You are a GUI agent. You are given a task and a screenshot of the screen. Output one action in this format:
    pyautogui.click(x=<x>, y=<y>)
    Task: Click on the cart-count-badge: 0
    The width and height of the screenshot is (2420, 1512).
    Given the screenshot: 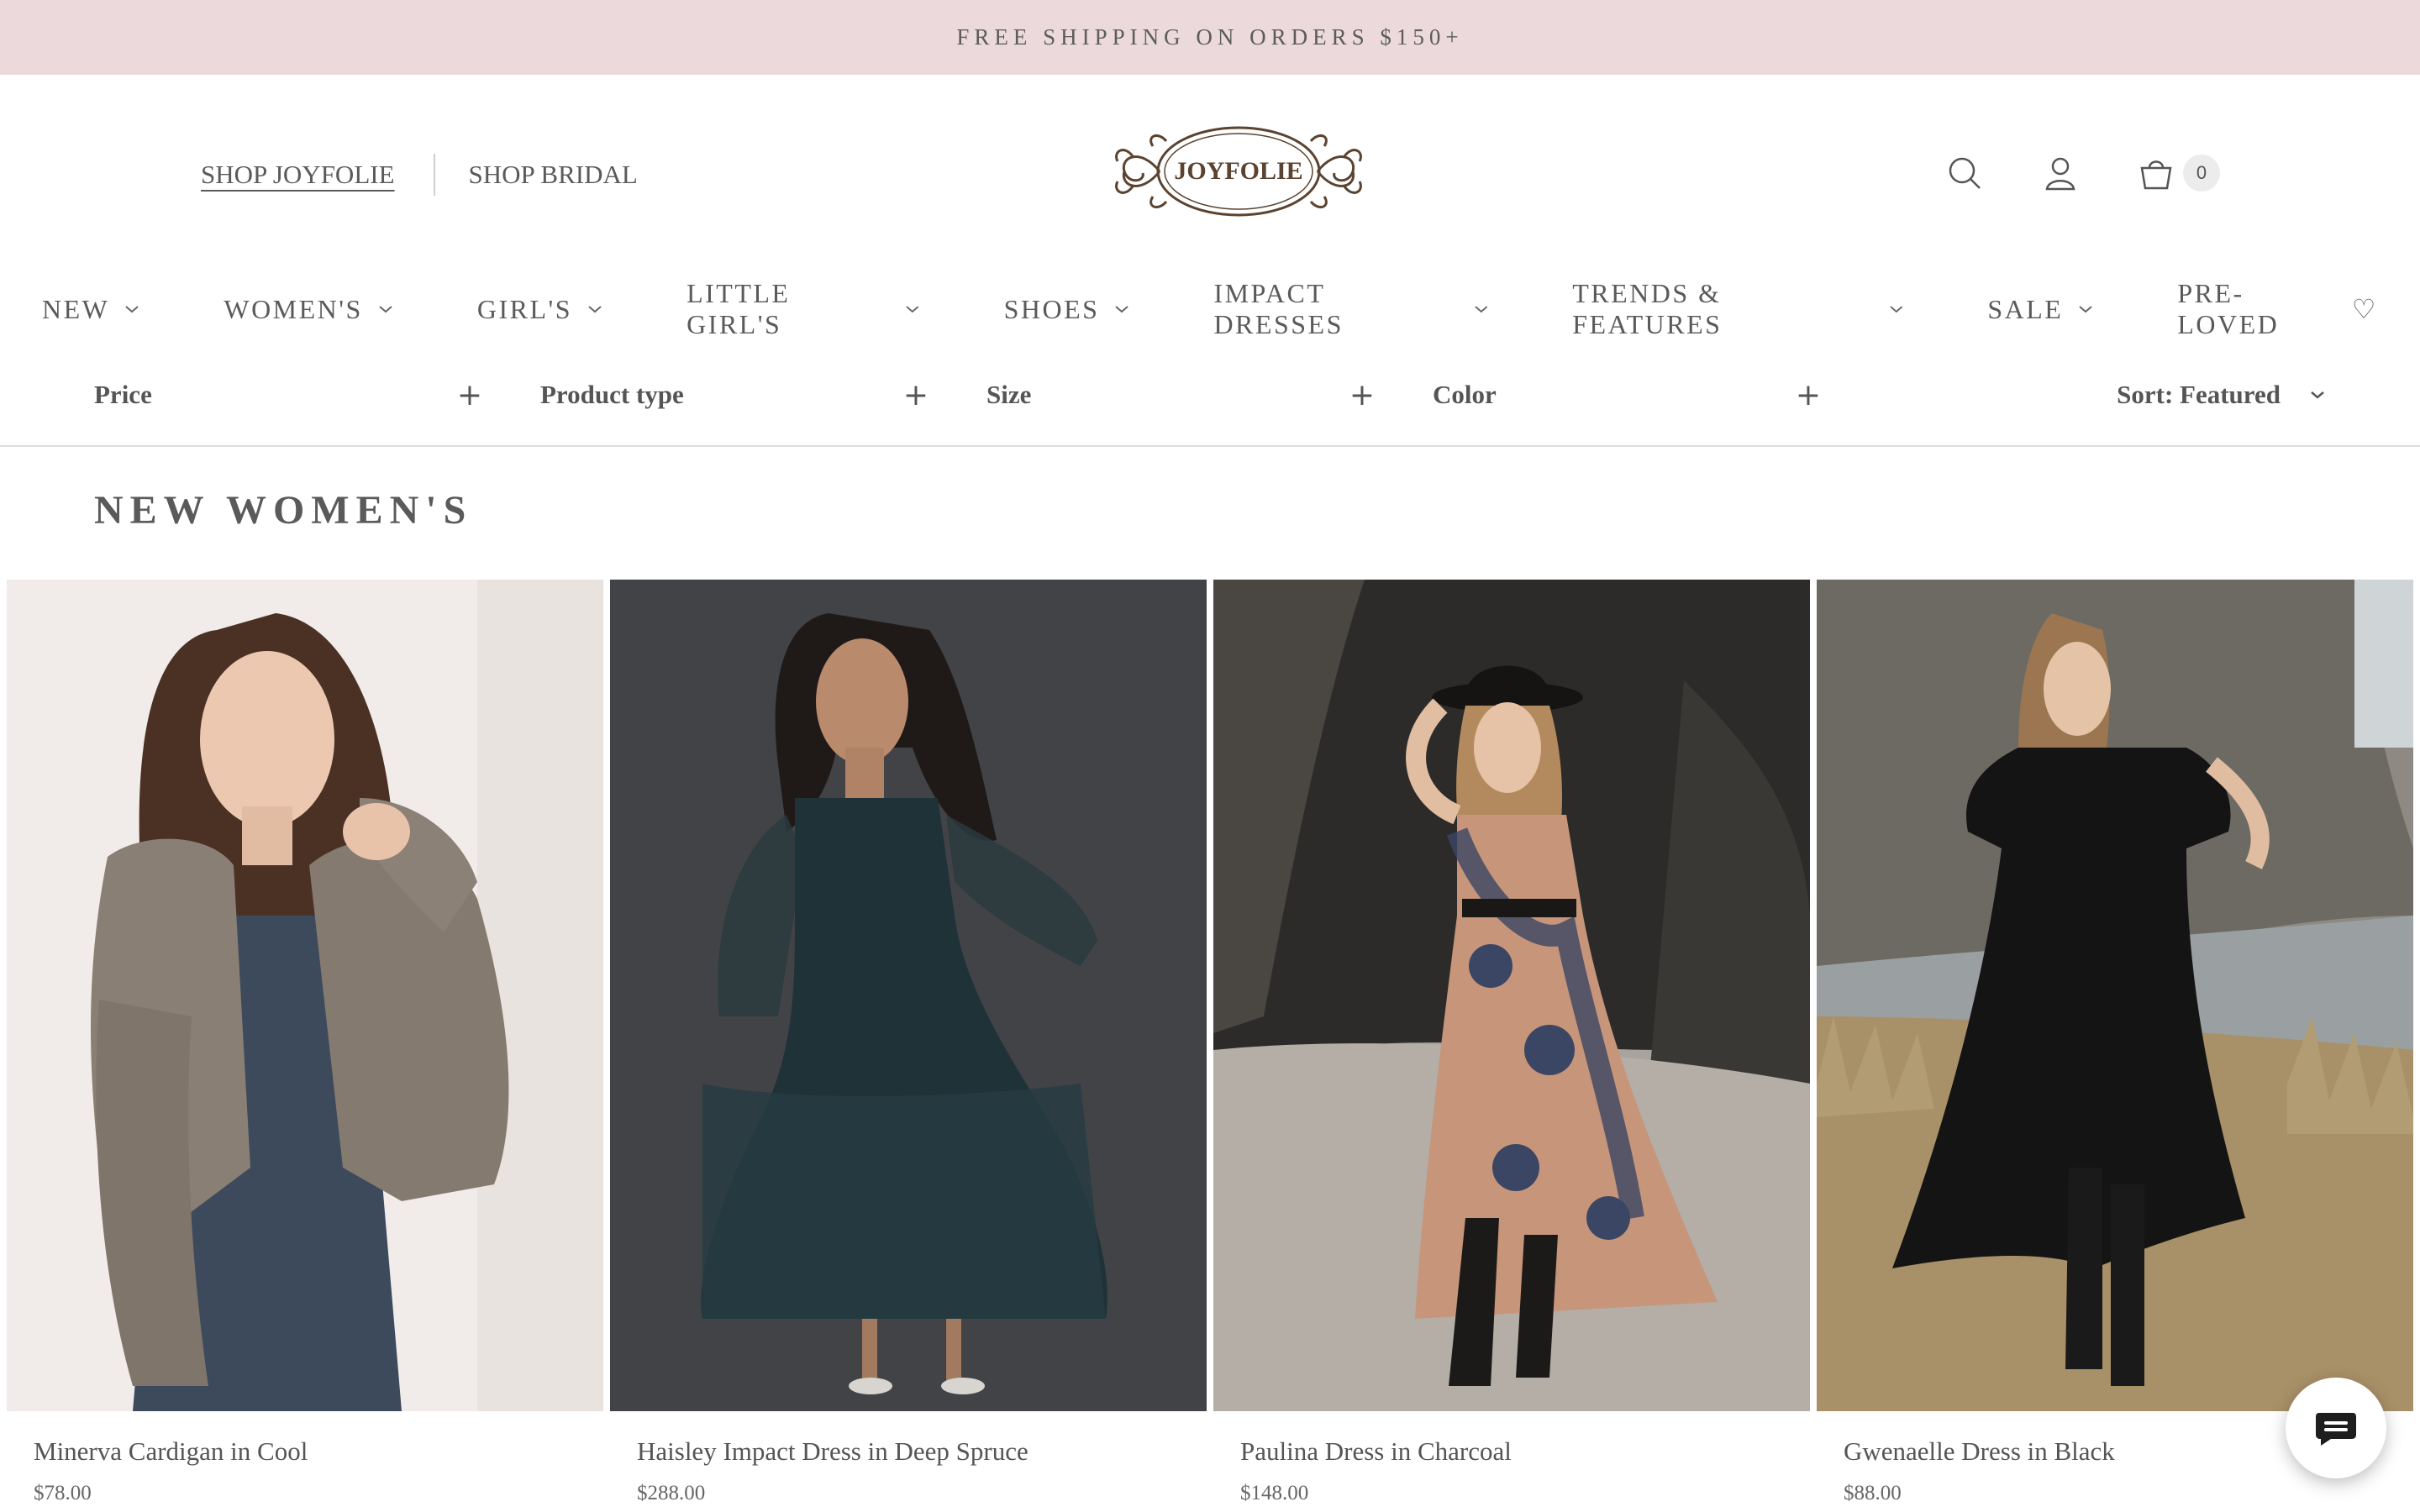 What is the action you would take?
    pyautogui.click(x=2202, y=173)
    